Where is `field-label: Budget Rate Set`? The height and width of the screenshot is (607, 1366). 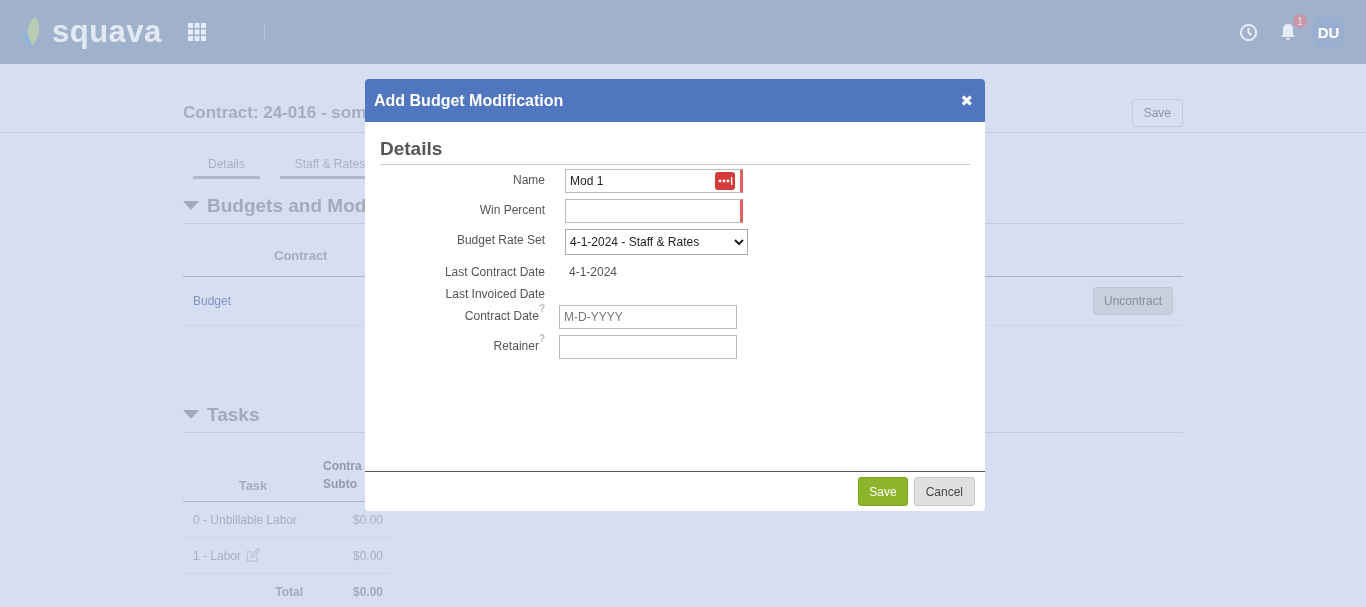
field-label: Budget Rate Set is located at coordinates (500, 240).